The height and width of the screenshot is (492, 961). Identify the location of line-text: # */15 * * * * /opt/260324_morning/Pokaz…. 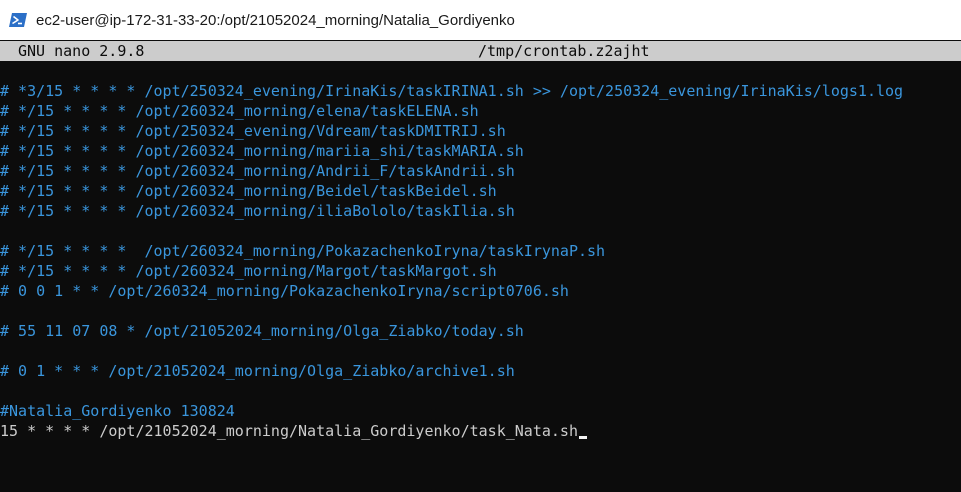
(303, 251).